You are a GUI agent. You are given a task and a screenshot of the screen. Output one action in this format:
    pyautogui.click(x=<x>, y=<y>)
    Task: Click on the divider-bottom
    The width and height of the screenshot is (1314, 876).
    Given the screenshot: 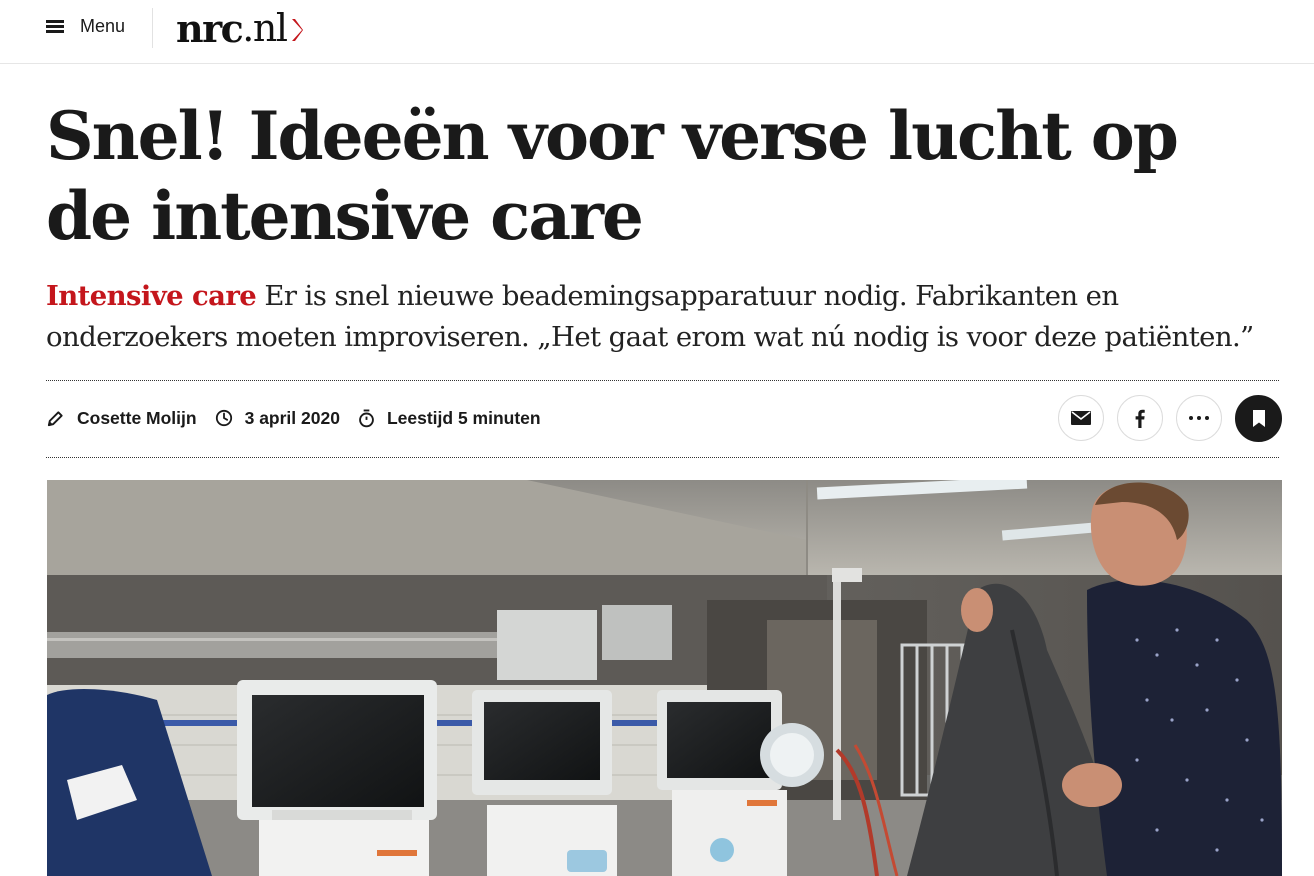 What is the action you would take?
    pyautogui.click(x=662, y=457)
    